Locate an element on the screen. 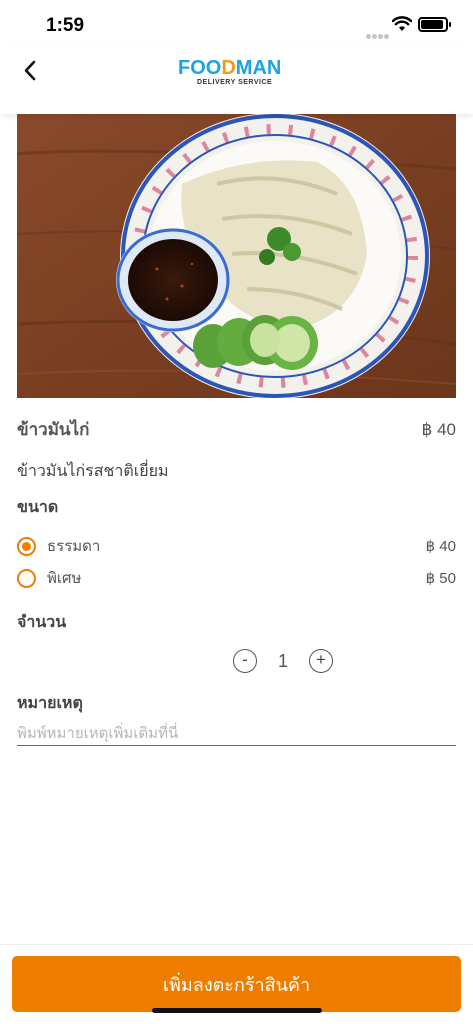  signal-icon is located at coordinates (378, 35).